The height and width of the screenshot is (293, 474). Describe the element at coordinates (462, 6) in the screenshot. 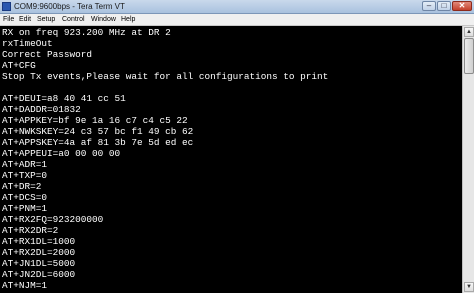

I see `close-button: ✕` at that location.